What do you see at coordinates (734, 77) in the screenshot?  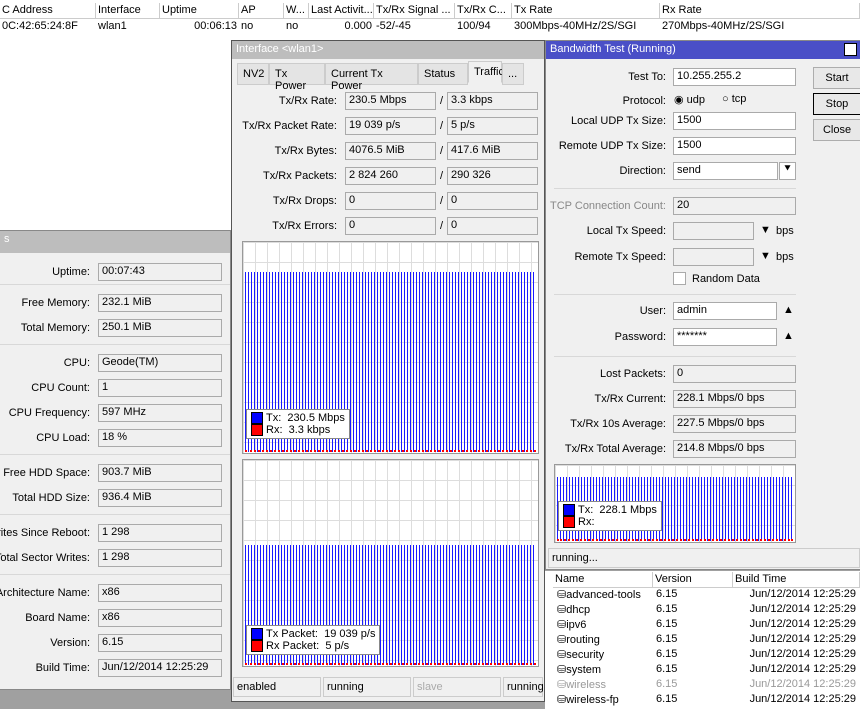 I see `test-to-field: 10.255.255.2` at bounding box center [734, 77].